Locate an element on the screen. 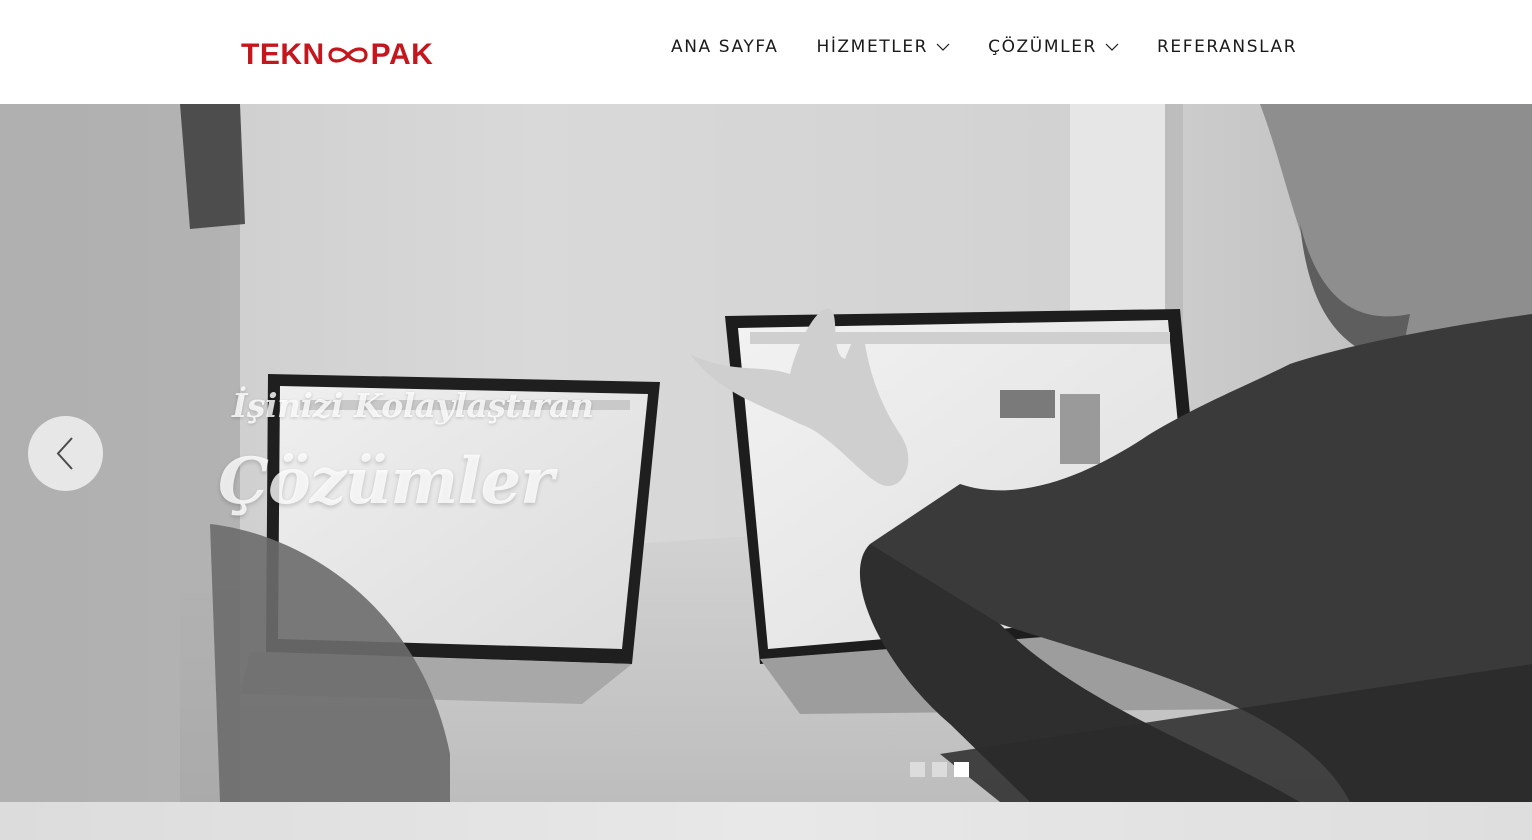  nav-item-referanslar: REFERANSLAR is located at coordinates (1227, 47).